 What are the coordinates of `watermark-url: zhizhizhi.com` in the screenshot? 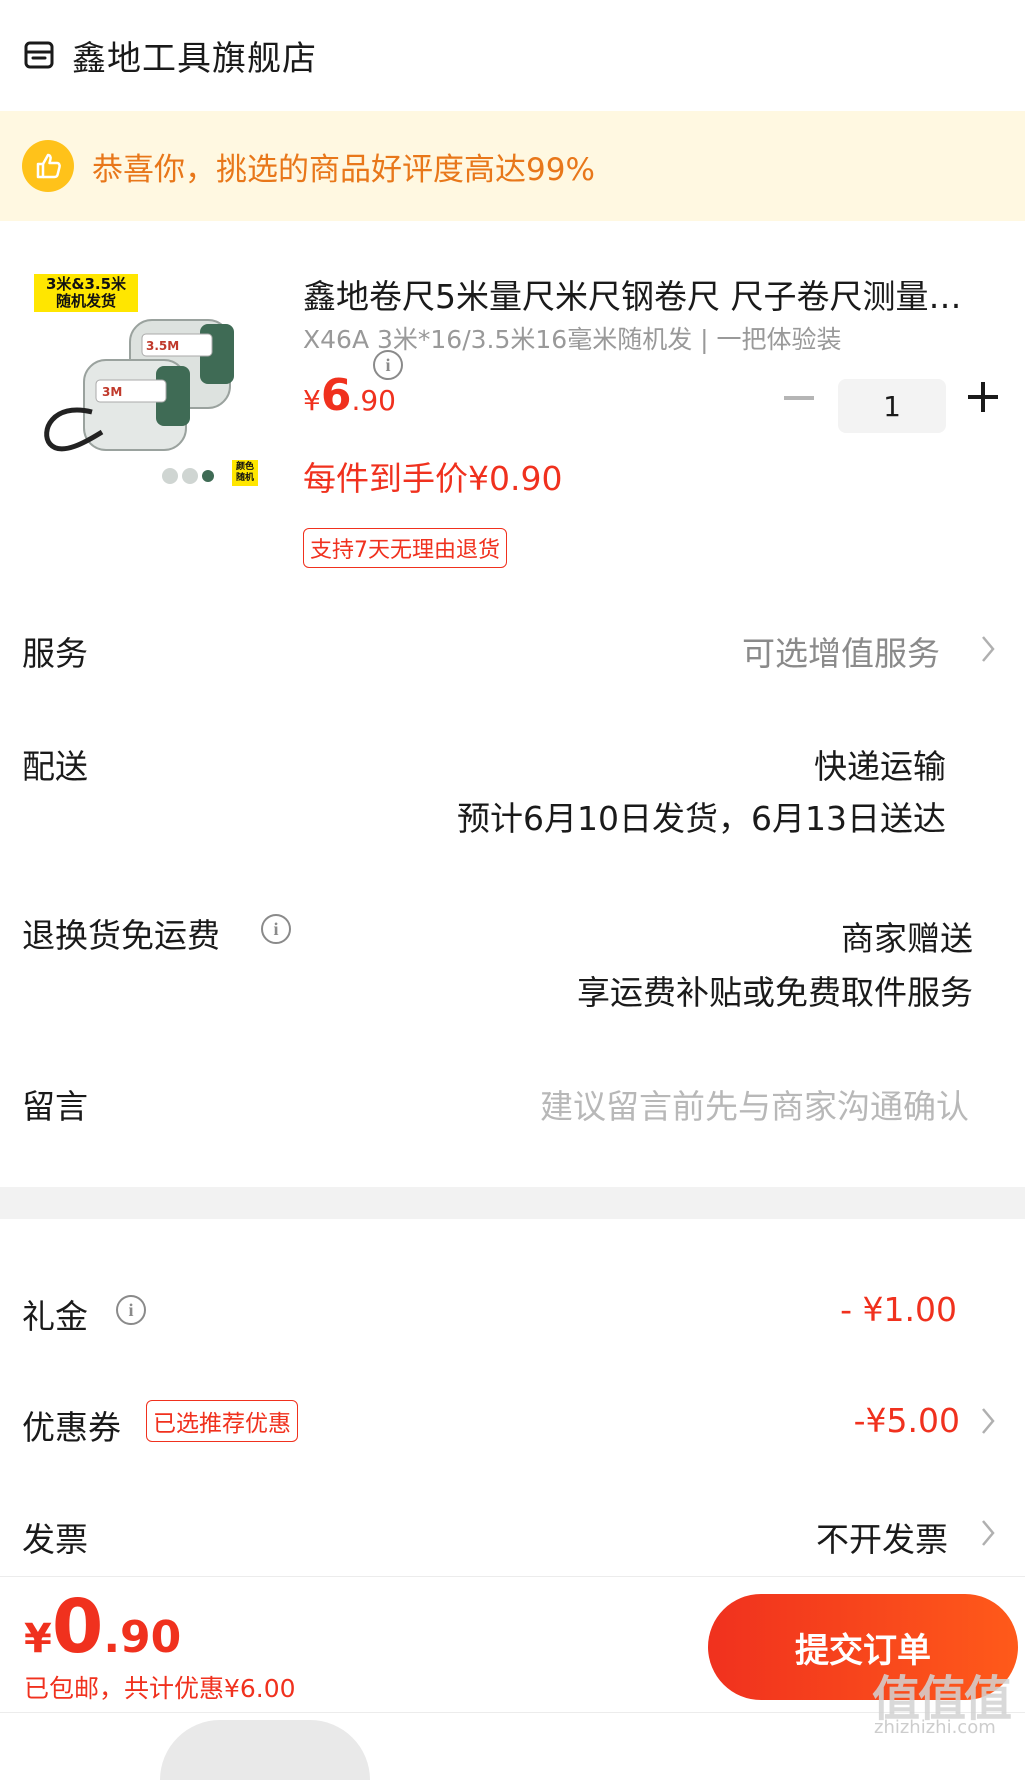 It's located at (935, 1727).